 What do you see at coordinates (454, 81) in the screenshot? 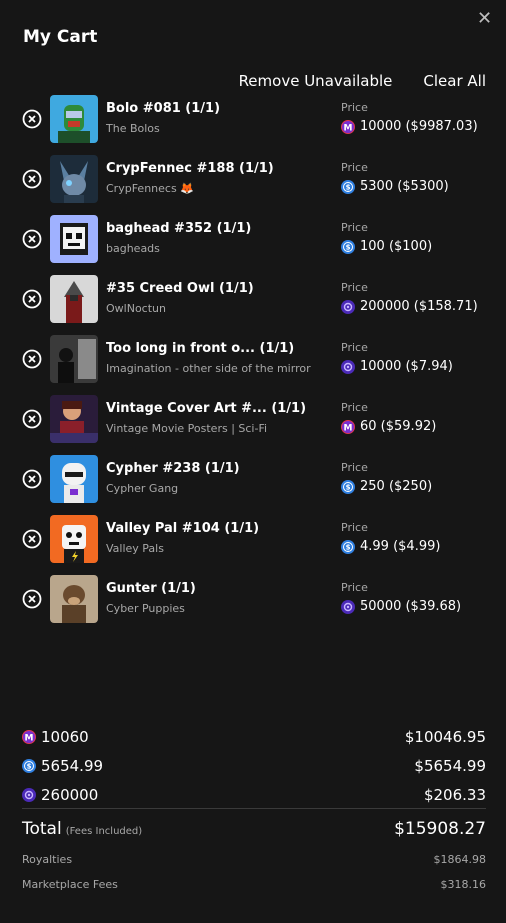
I see `clear-all-button: Clear All` at bounding box center [454, 81].